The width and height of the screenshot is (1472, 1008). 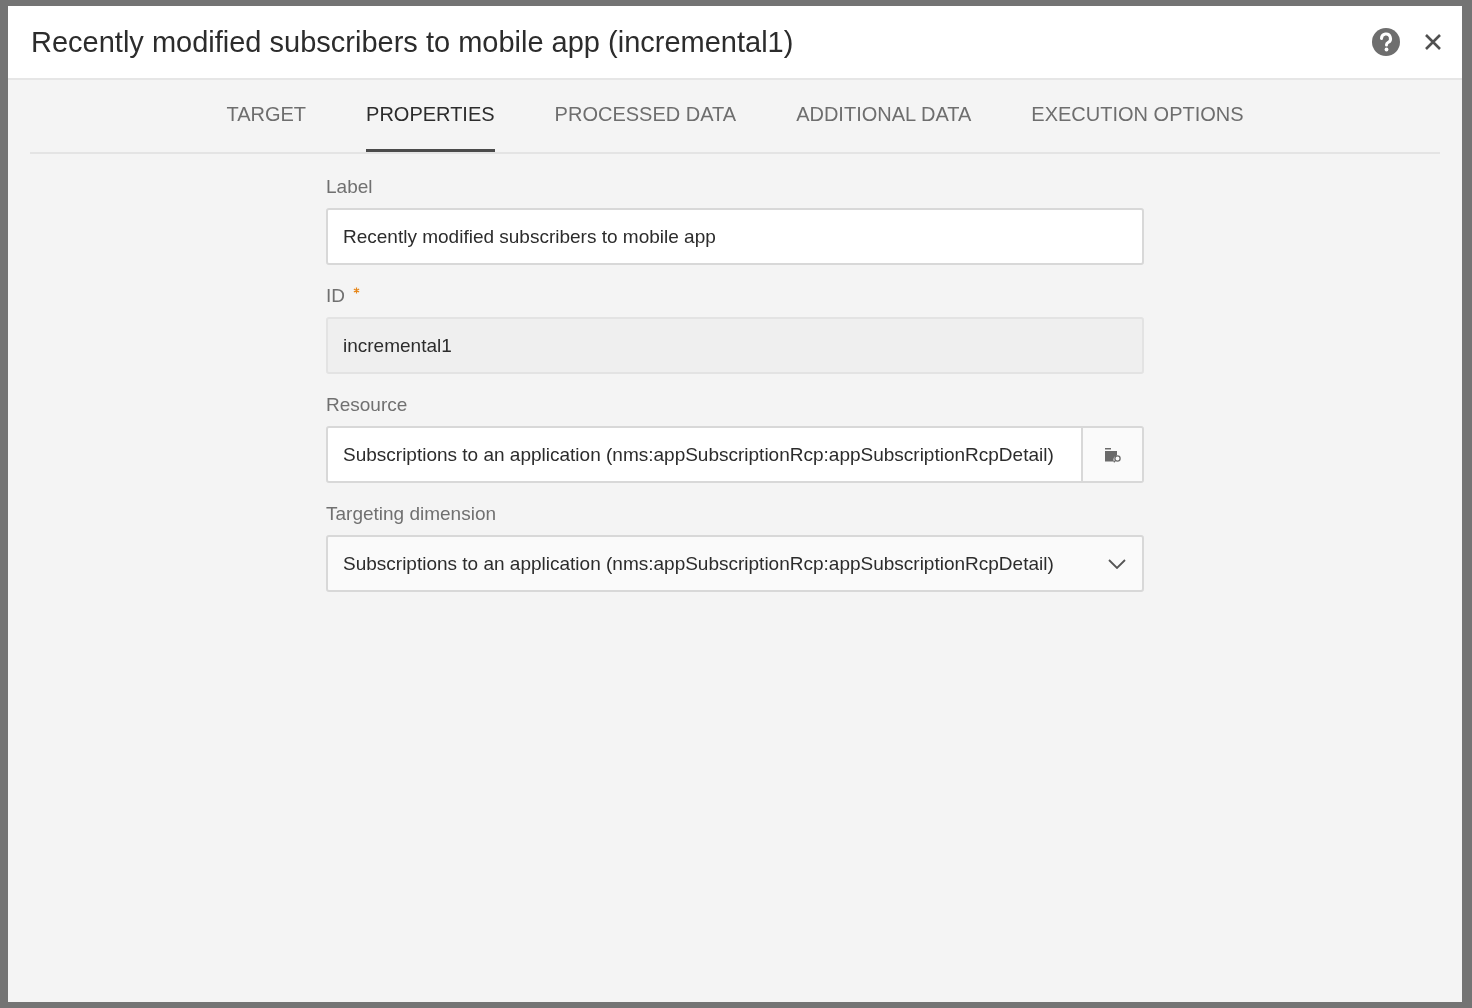 What do you see at coordinates (335, 296) in the screenshot?
I see `field-label: ID` at bounding box center [335, 296].